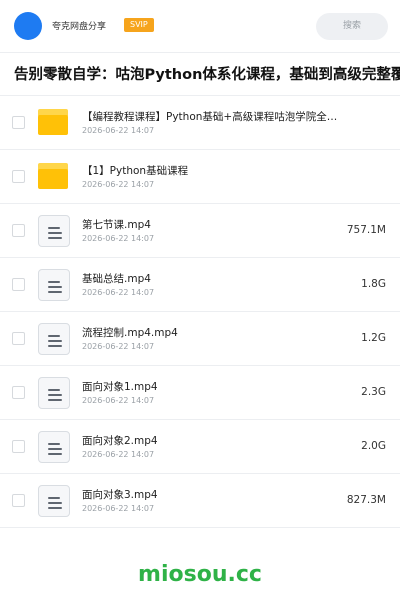 The width and height of the screenshot is (400, 600). I want to click on item-size: 757.1M, so click(366, 230).